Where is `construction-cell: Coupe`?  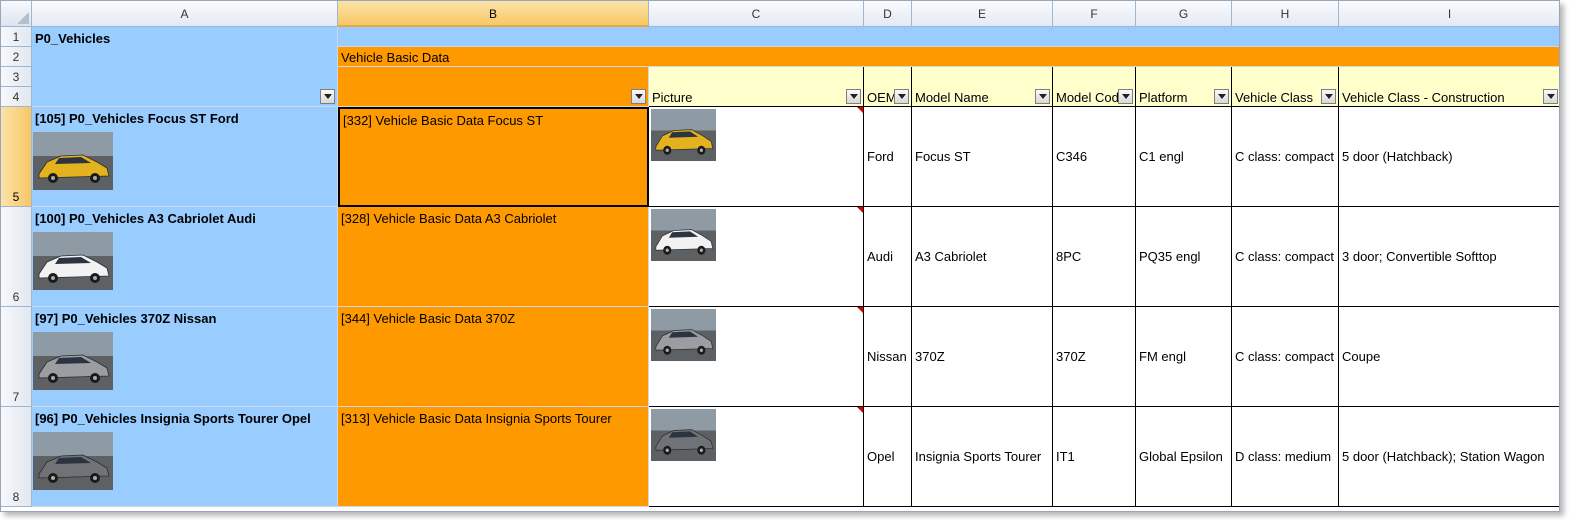 construction-cell: Coupe is located at coordinates (1449, 357).